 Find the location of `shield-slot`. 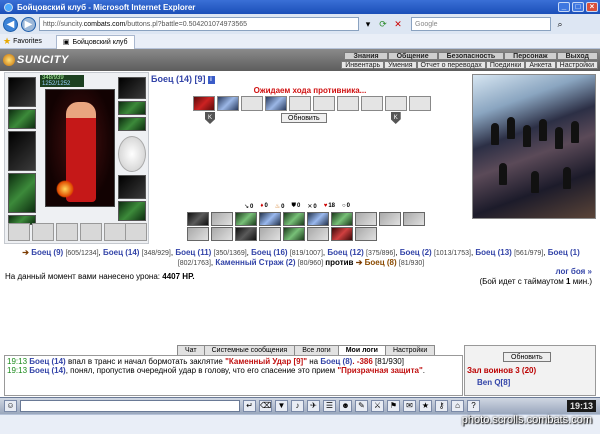

shield-slot is located at coordinates (132, 154).